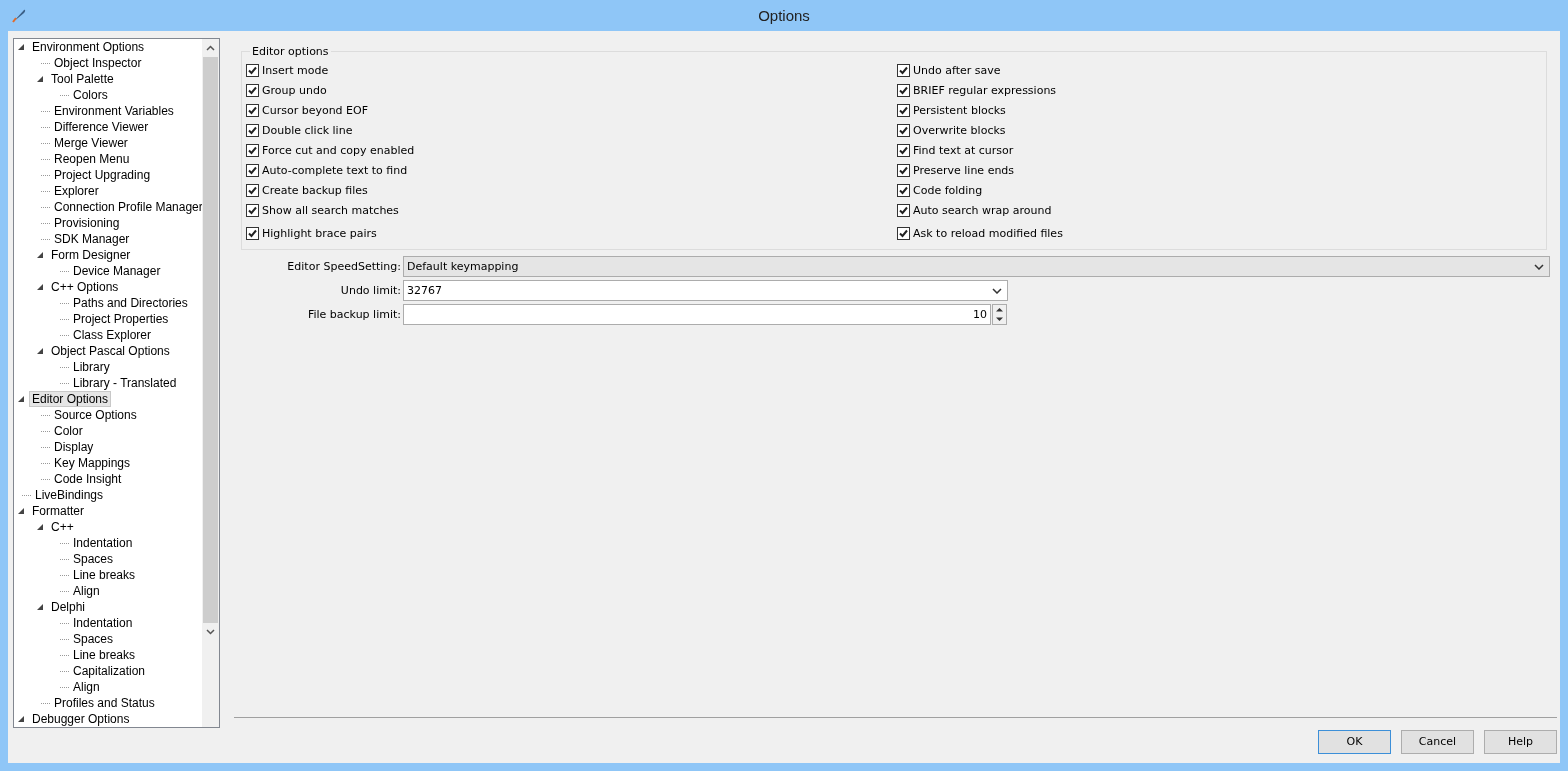  Describe the element at coordinates (69, 495) in the screenshot. I see `tree-item: LiveBindings` at that location.